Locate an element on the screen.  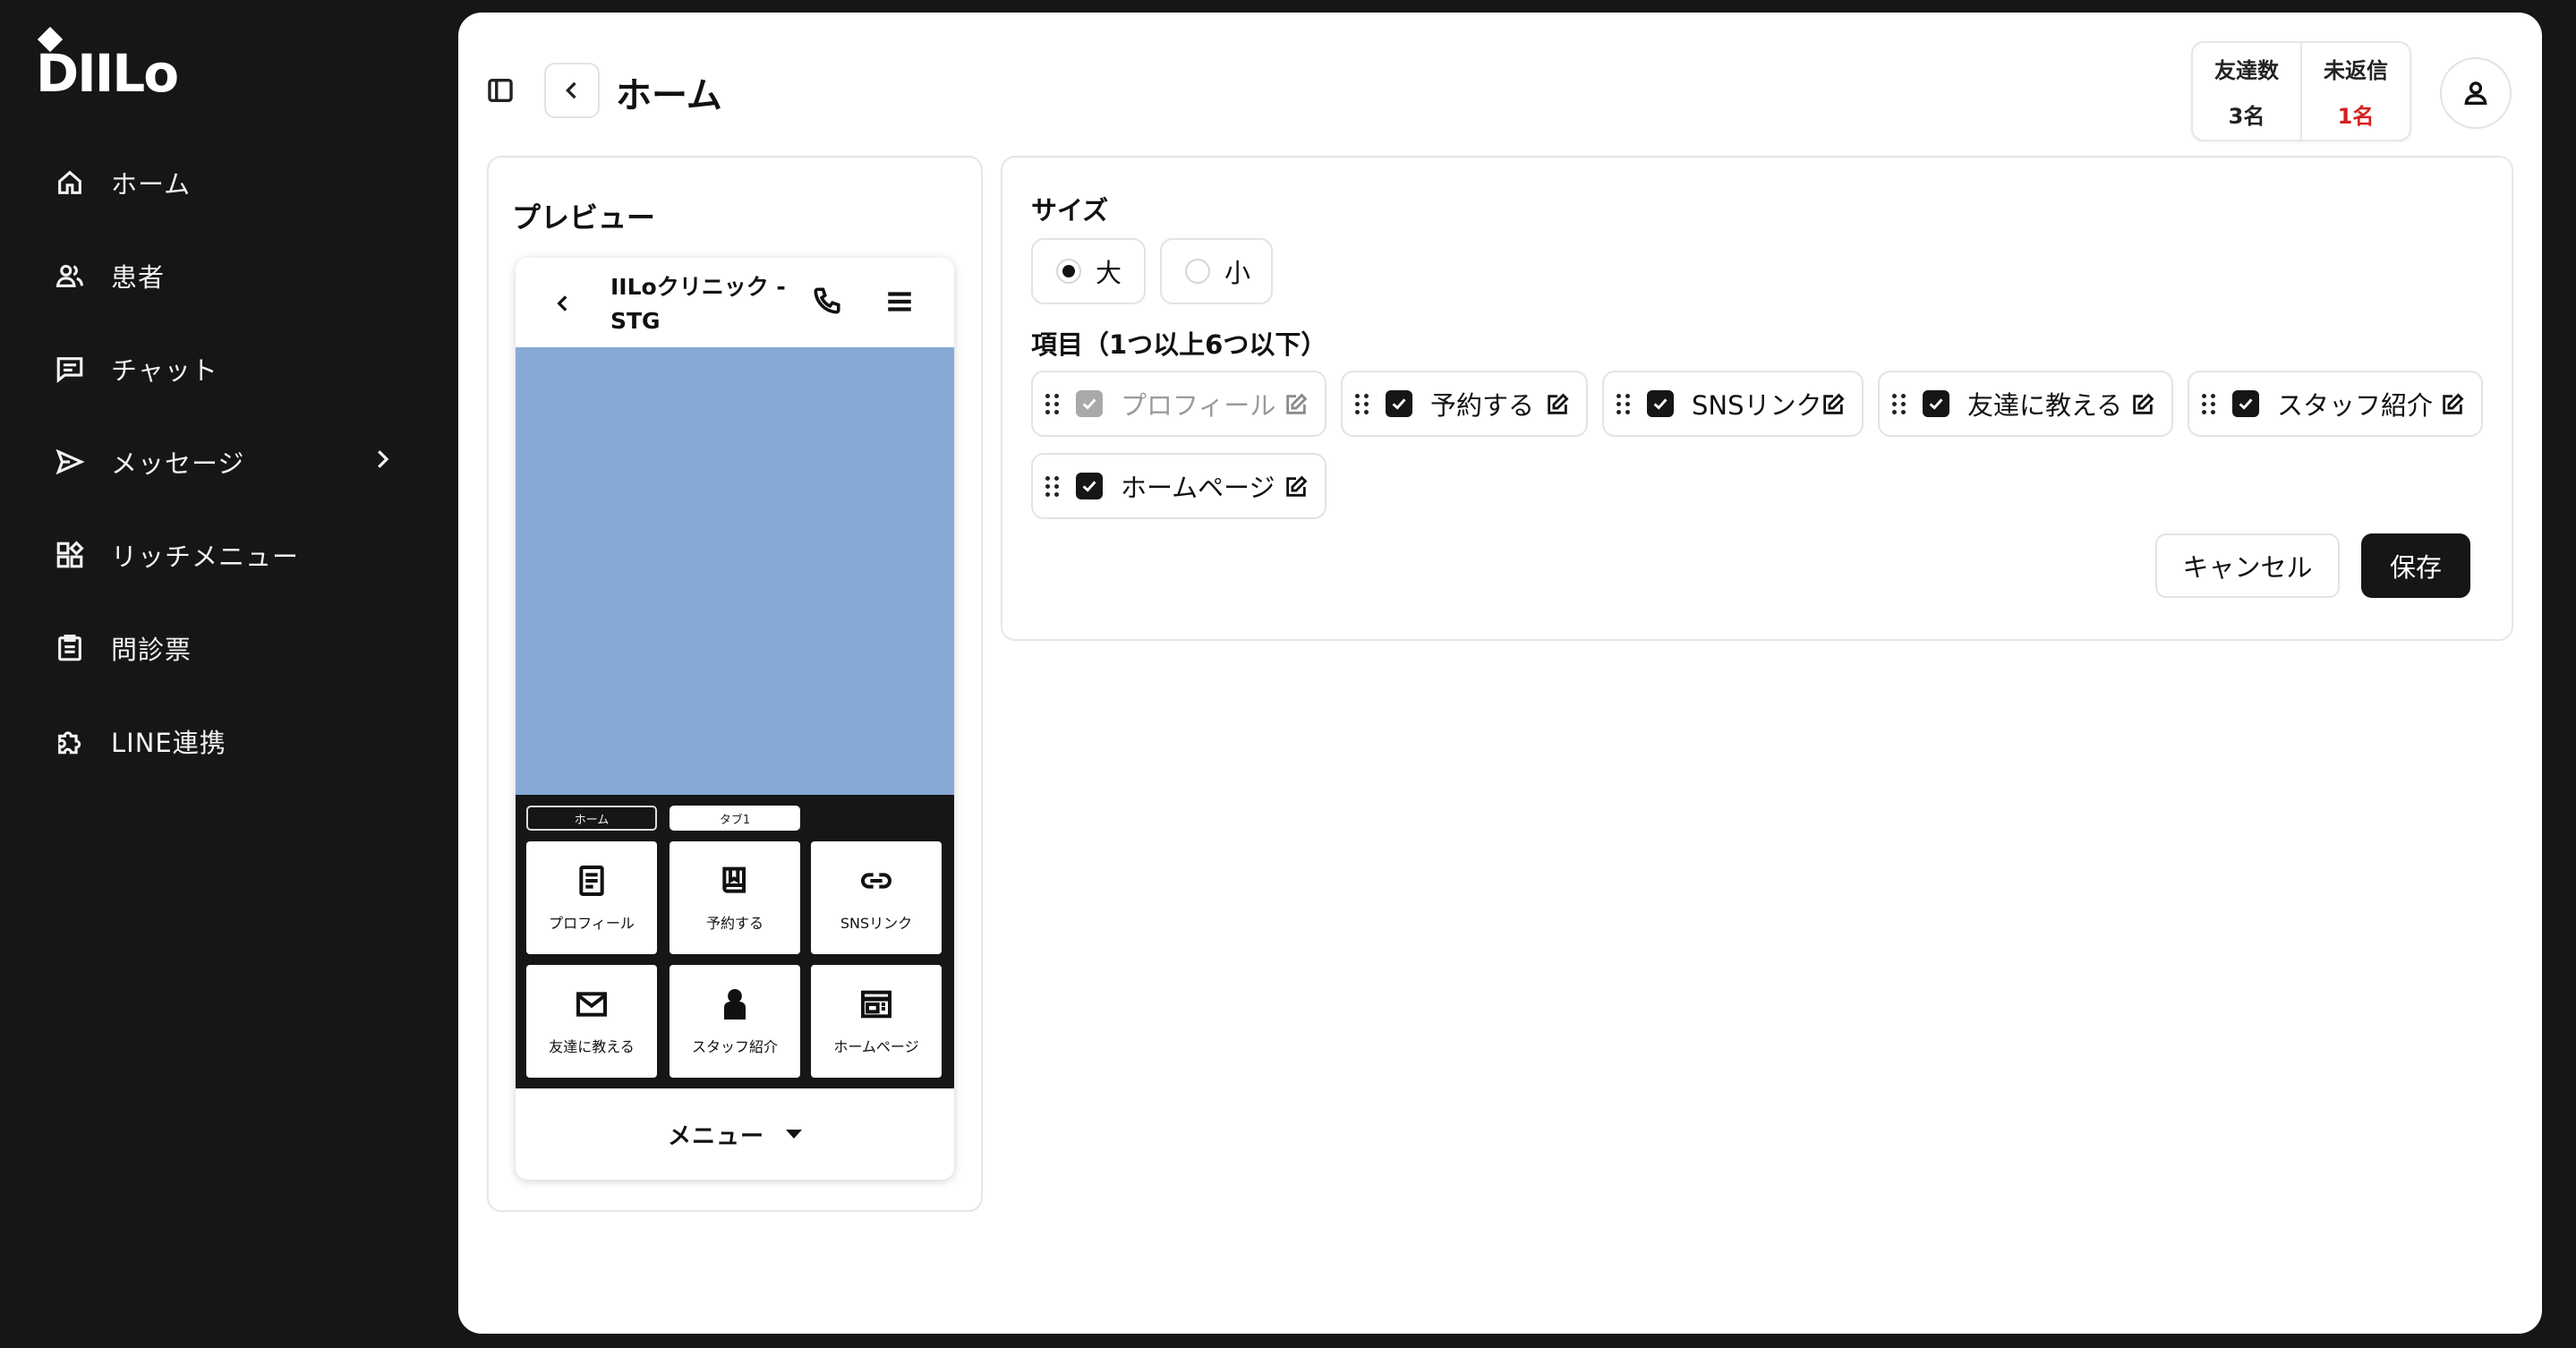
stat-label: 未返信 is located at coordinates (2356, 70).